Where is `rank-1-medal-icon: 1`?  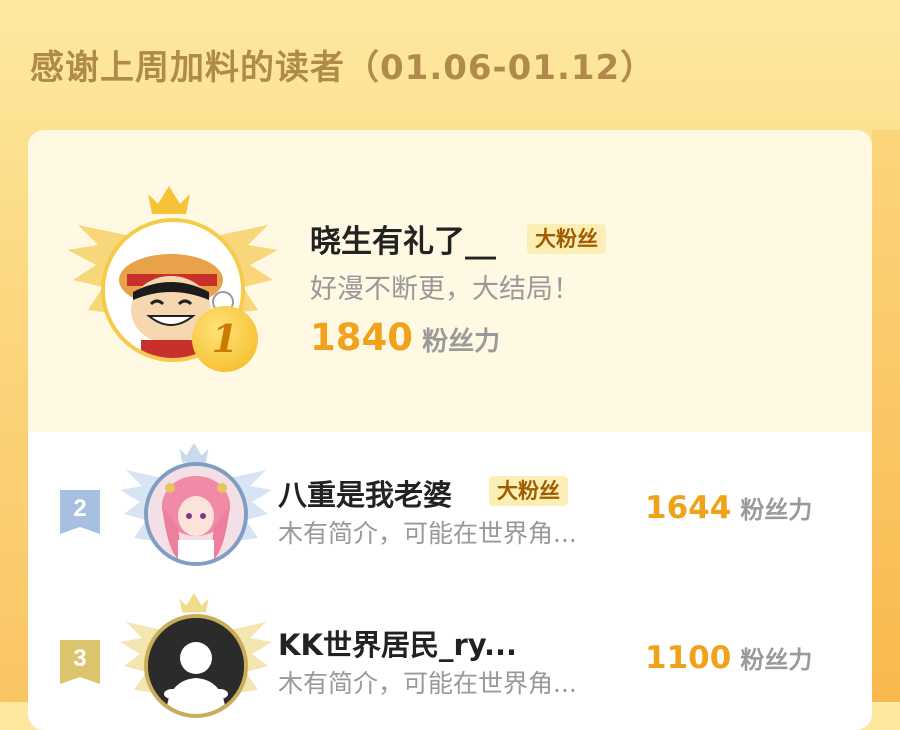
rank-1-medal-icon: 1 is located at coordinates (225, 339).